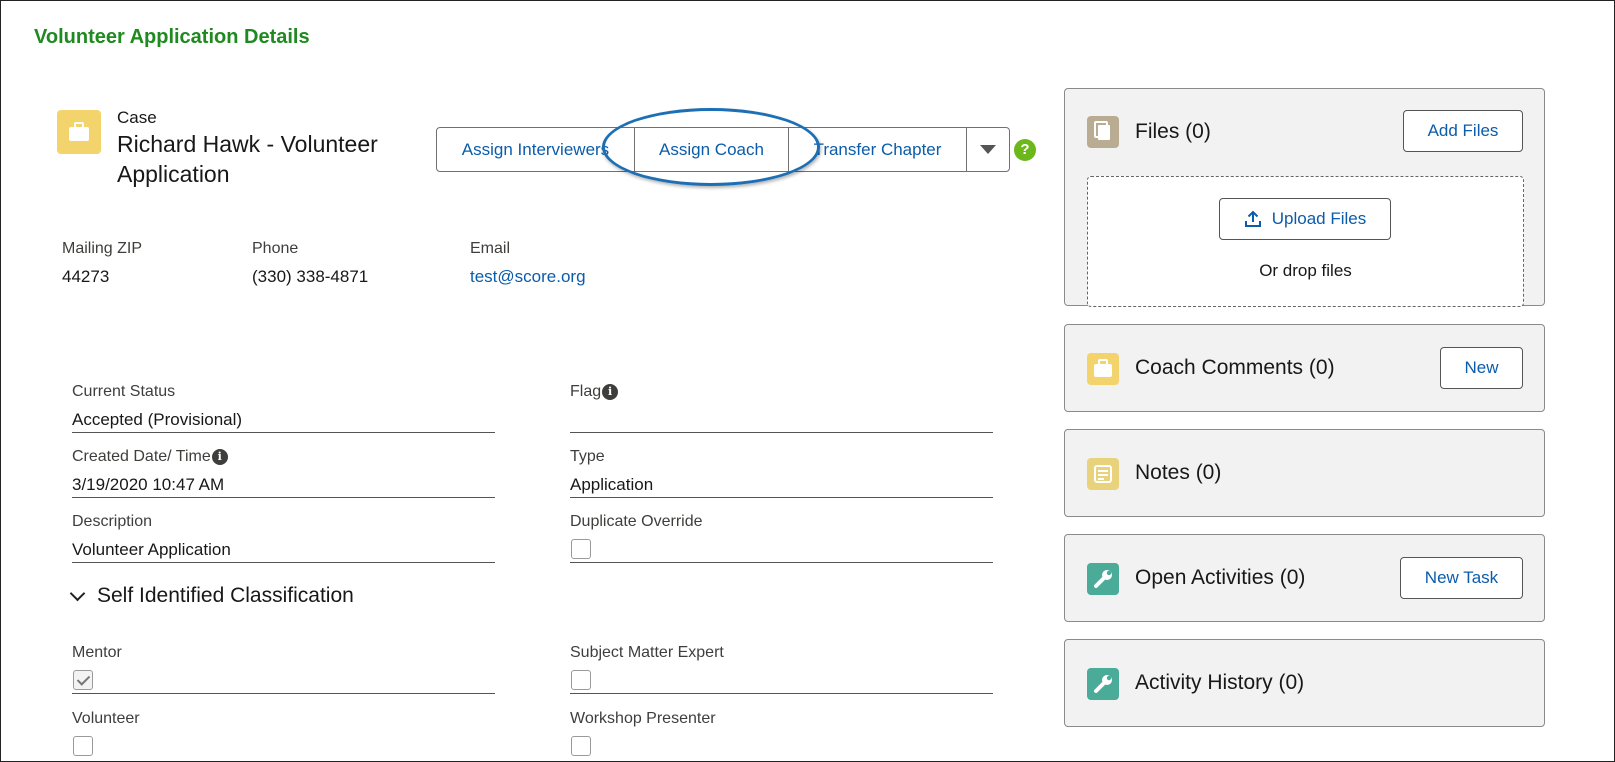 The image size is (1615, 762). Describe the element at coordinates (878, 149) in the screenshot. I see `transfer-chapter-button: Transfer Chapter` at that location.